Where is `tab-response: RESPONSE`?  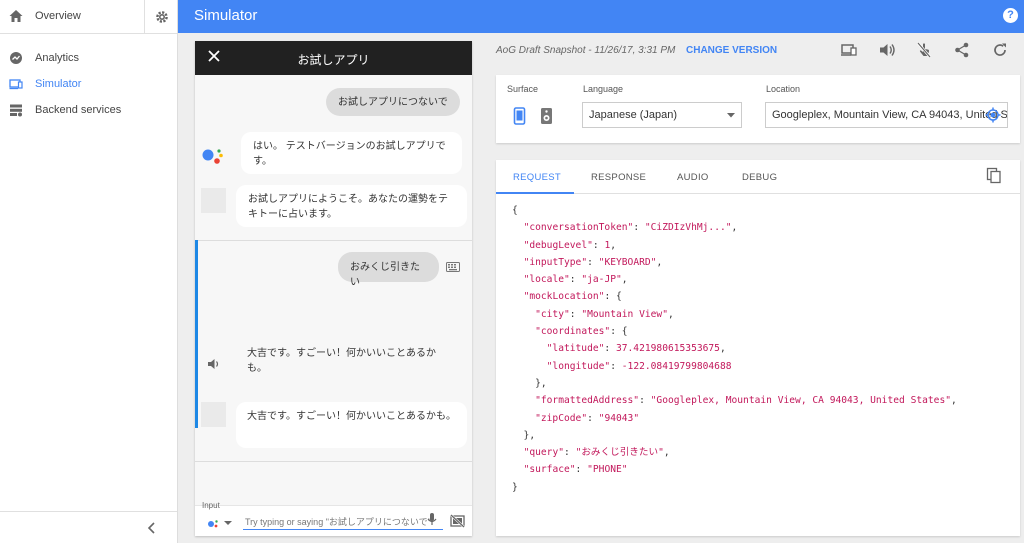 tab-response: RESPONSE is located at coordinates (618, 177).